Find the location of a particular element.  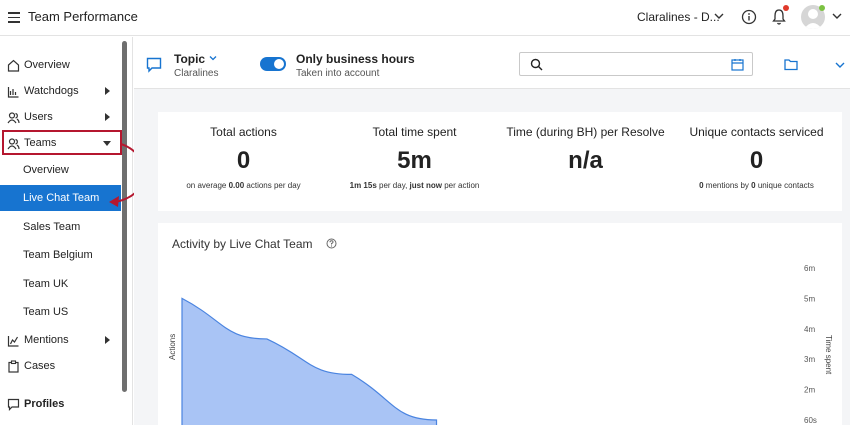

stat-sub-text: unique contacts is located at coordinates (784, 185).